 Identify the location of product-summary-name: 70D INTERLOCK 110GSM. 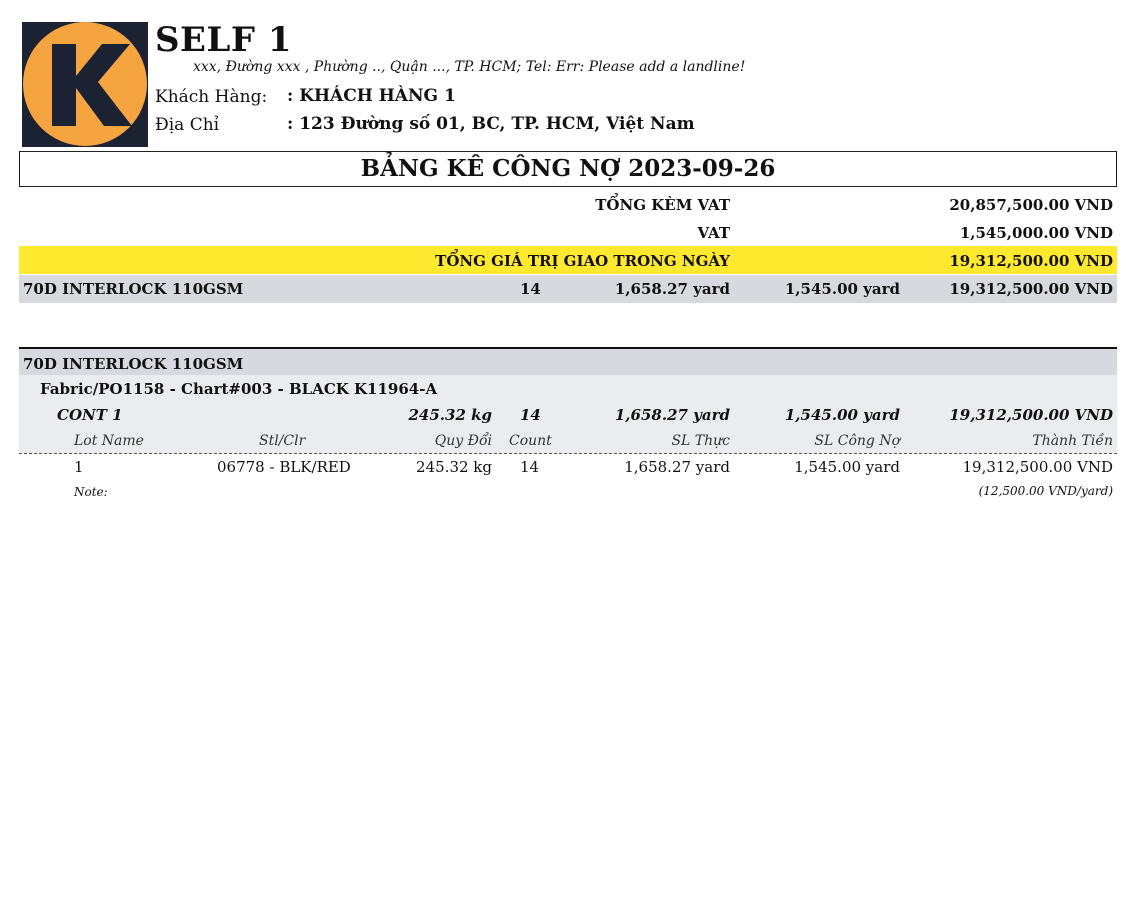
(133, 289).